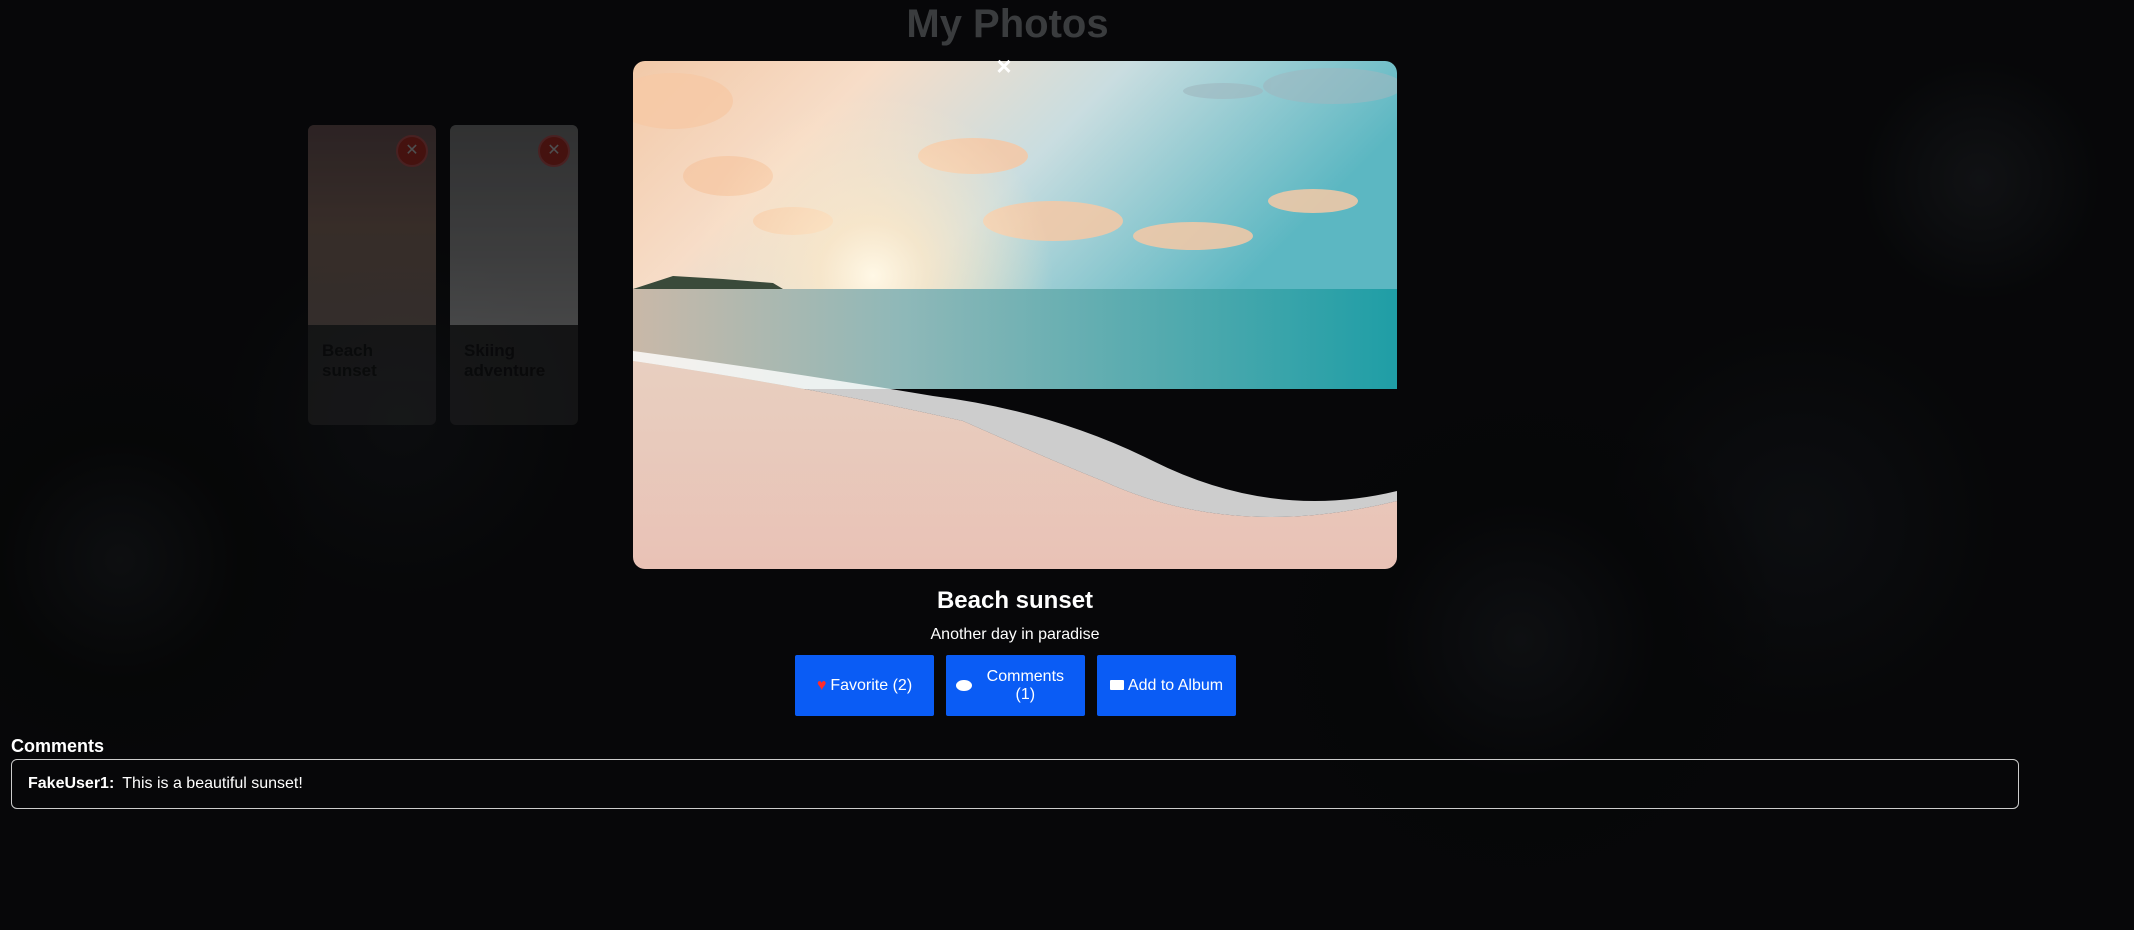  Describe the element at coordinates (1015, 634) in the screenshot. I see `modal-photo-description: Another day in paradise` at that location.